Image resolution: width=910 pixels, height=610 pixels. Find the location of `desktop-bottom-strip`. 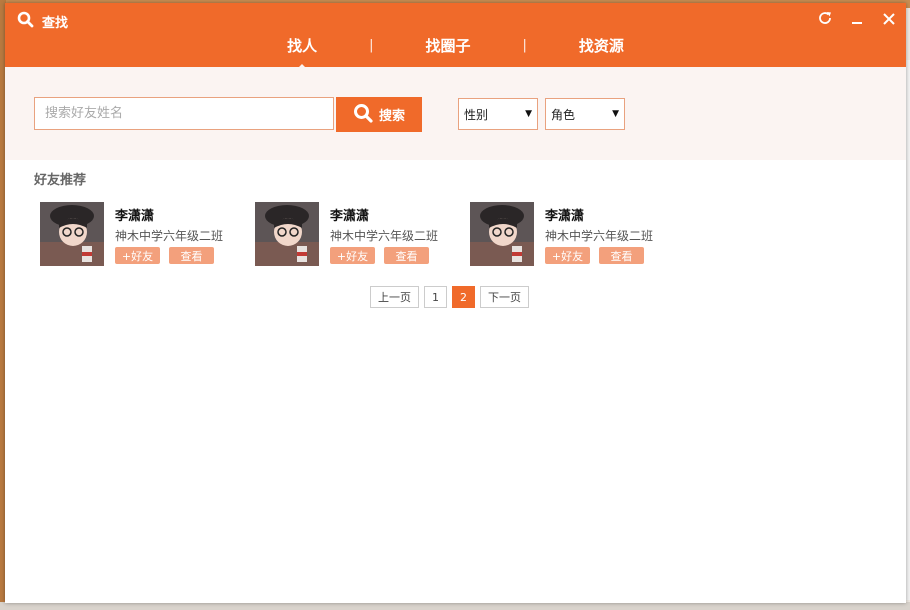

desktop-bottom-strip is located at coordinates (455, 606).